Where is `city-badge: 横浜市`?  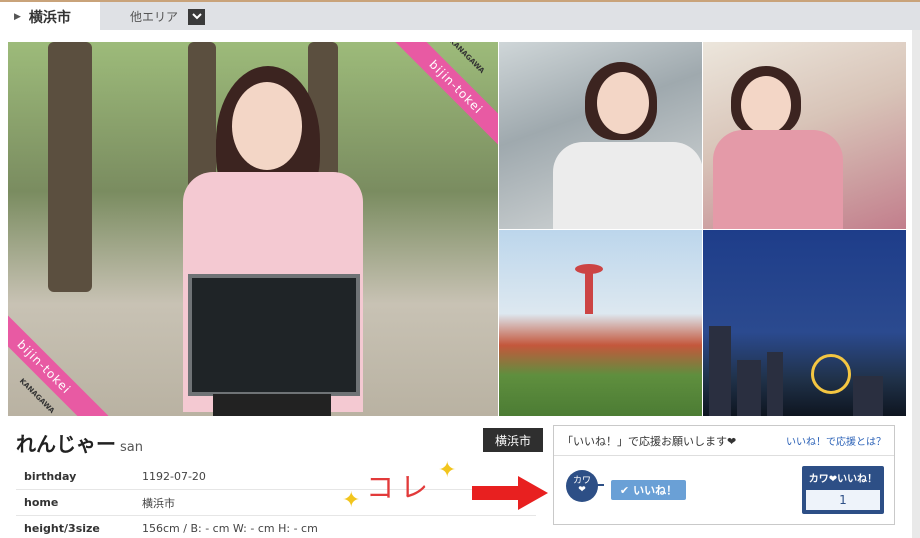
city-badge: 横浜市 is located at coordinates (513, 440).